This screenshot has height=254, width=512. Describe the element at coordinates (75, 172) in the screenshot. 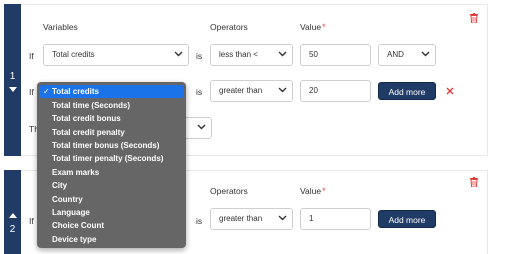

I see `dropdown-option: Exam marks` at that location.